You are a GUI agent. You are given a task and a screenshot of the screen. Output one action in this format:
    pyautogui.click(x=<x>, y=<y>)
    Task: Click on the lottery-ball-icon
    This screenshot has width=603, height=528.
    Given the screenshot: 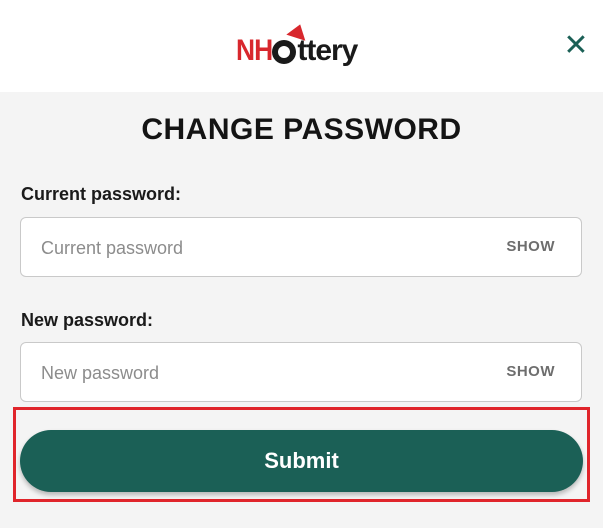 What is the action you would take?
    pyautogui.click(x=284, y=52)
    